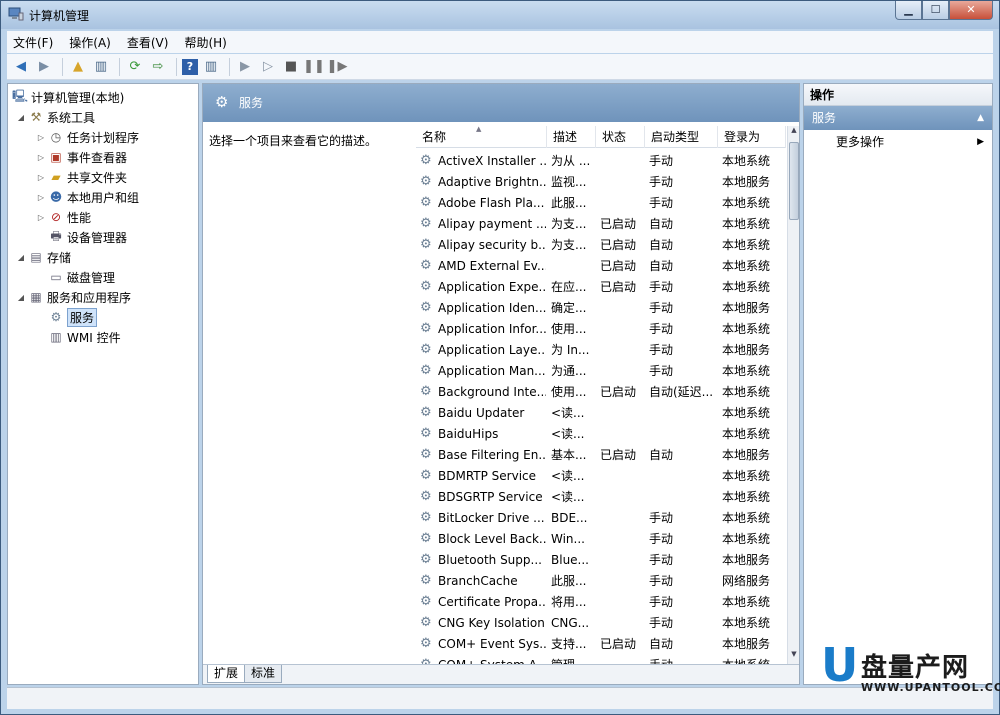 This screenshot has width=1000, height=715. Describe the element at coordinates (601, 160) in the screenshot. I see `table-row: ⚙ ActiveX Installer ... 为从 ... 手动 本地系统` at that location.